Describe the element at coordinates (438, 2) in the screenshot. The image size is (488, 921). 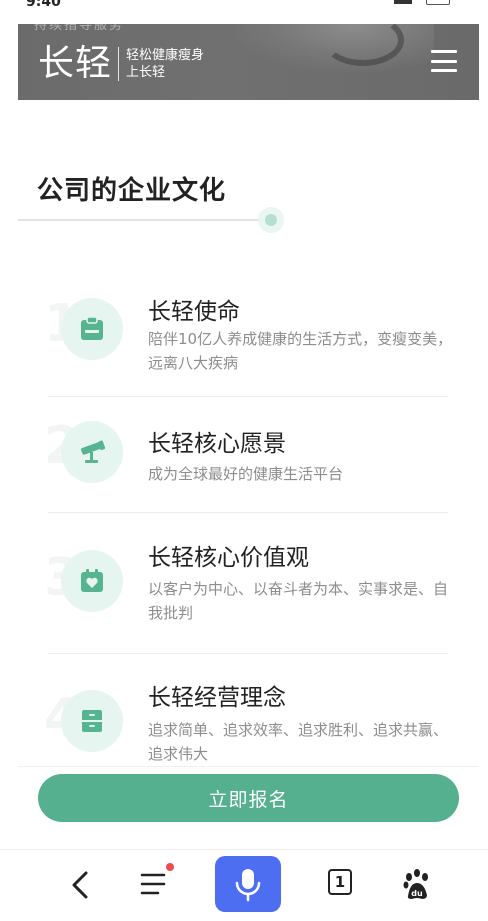
I see `battery-icon` at that location.